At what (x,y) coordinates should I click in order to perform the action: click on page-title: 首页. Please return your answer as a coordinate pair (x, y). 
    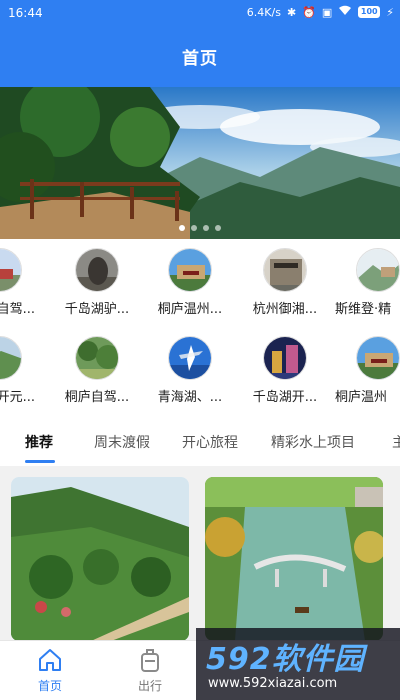
    Looking at the image, I should click on (200, 59).